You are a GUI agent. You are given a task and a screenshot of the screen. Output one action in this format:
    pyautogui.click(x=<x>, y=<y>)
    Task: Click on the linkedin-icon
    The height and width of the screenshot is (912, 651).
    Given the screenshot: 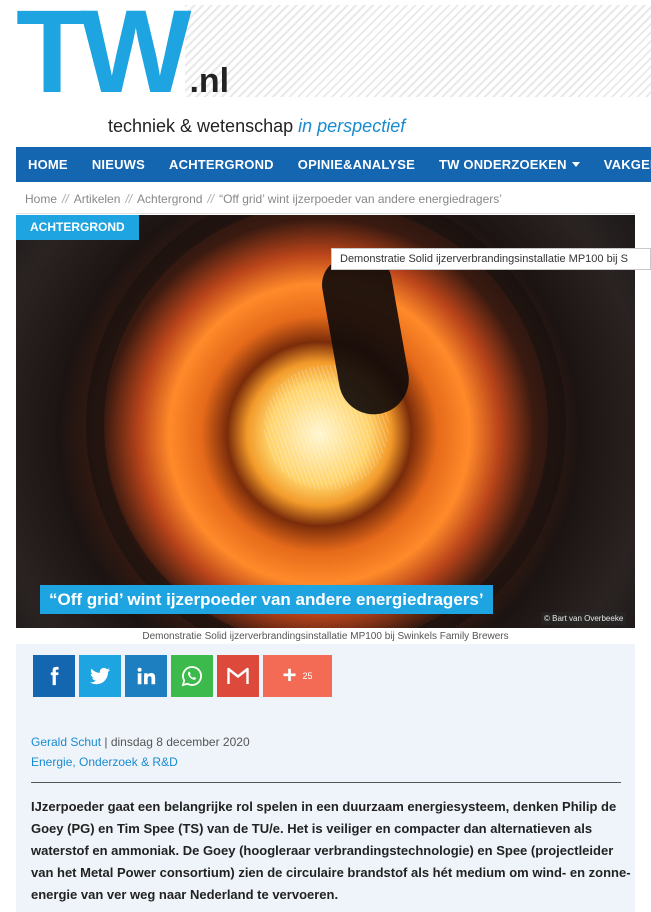 What is the action you would take?
    pyautogui.click(x=146, y=676)
    